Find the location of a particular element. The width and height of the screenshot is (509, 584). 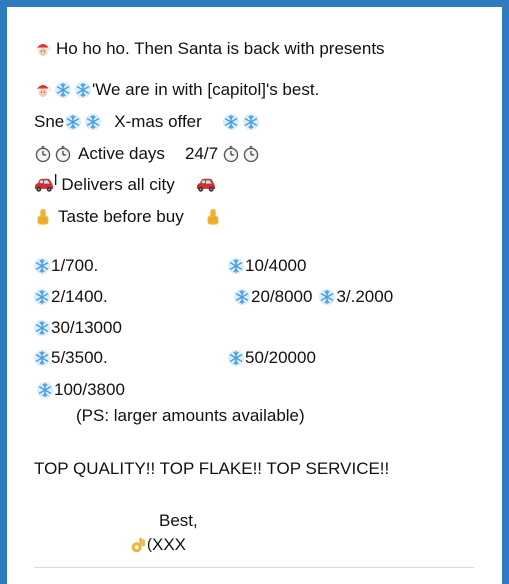

price-item: 100/3800 is located at coordinates (80, 390).